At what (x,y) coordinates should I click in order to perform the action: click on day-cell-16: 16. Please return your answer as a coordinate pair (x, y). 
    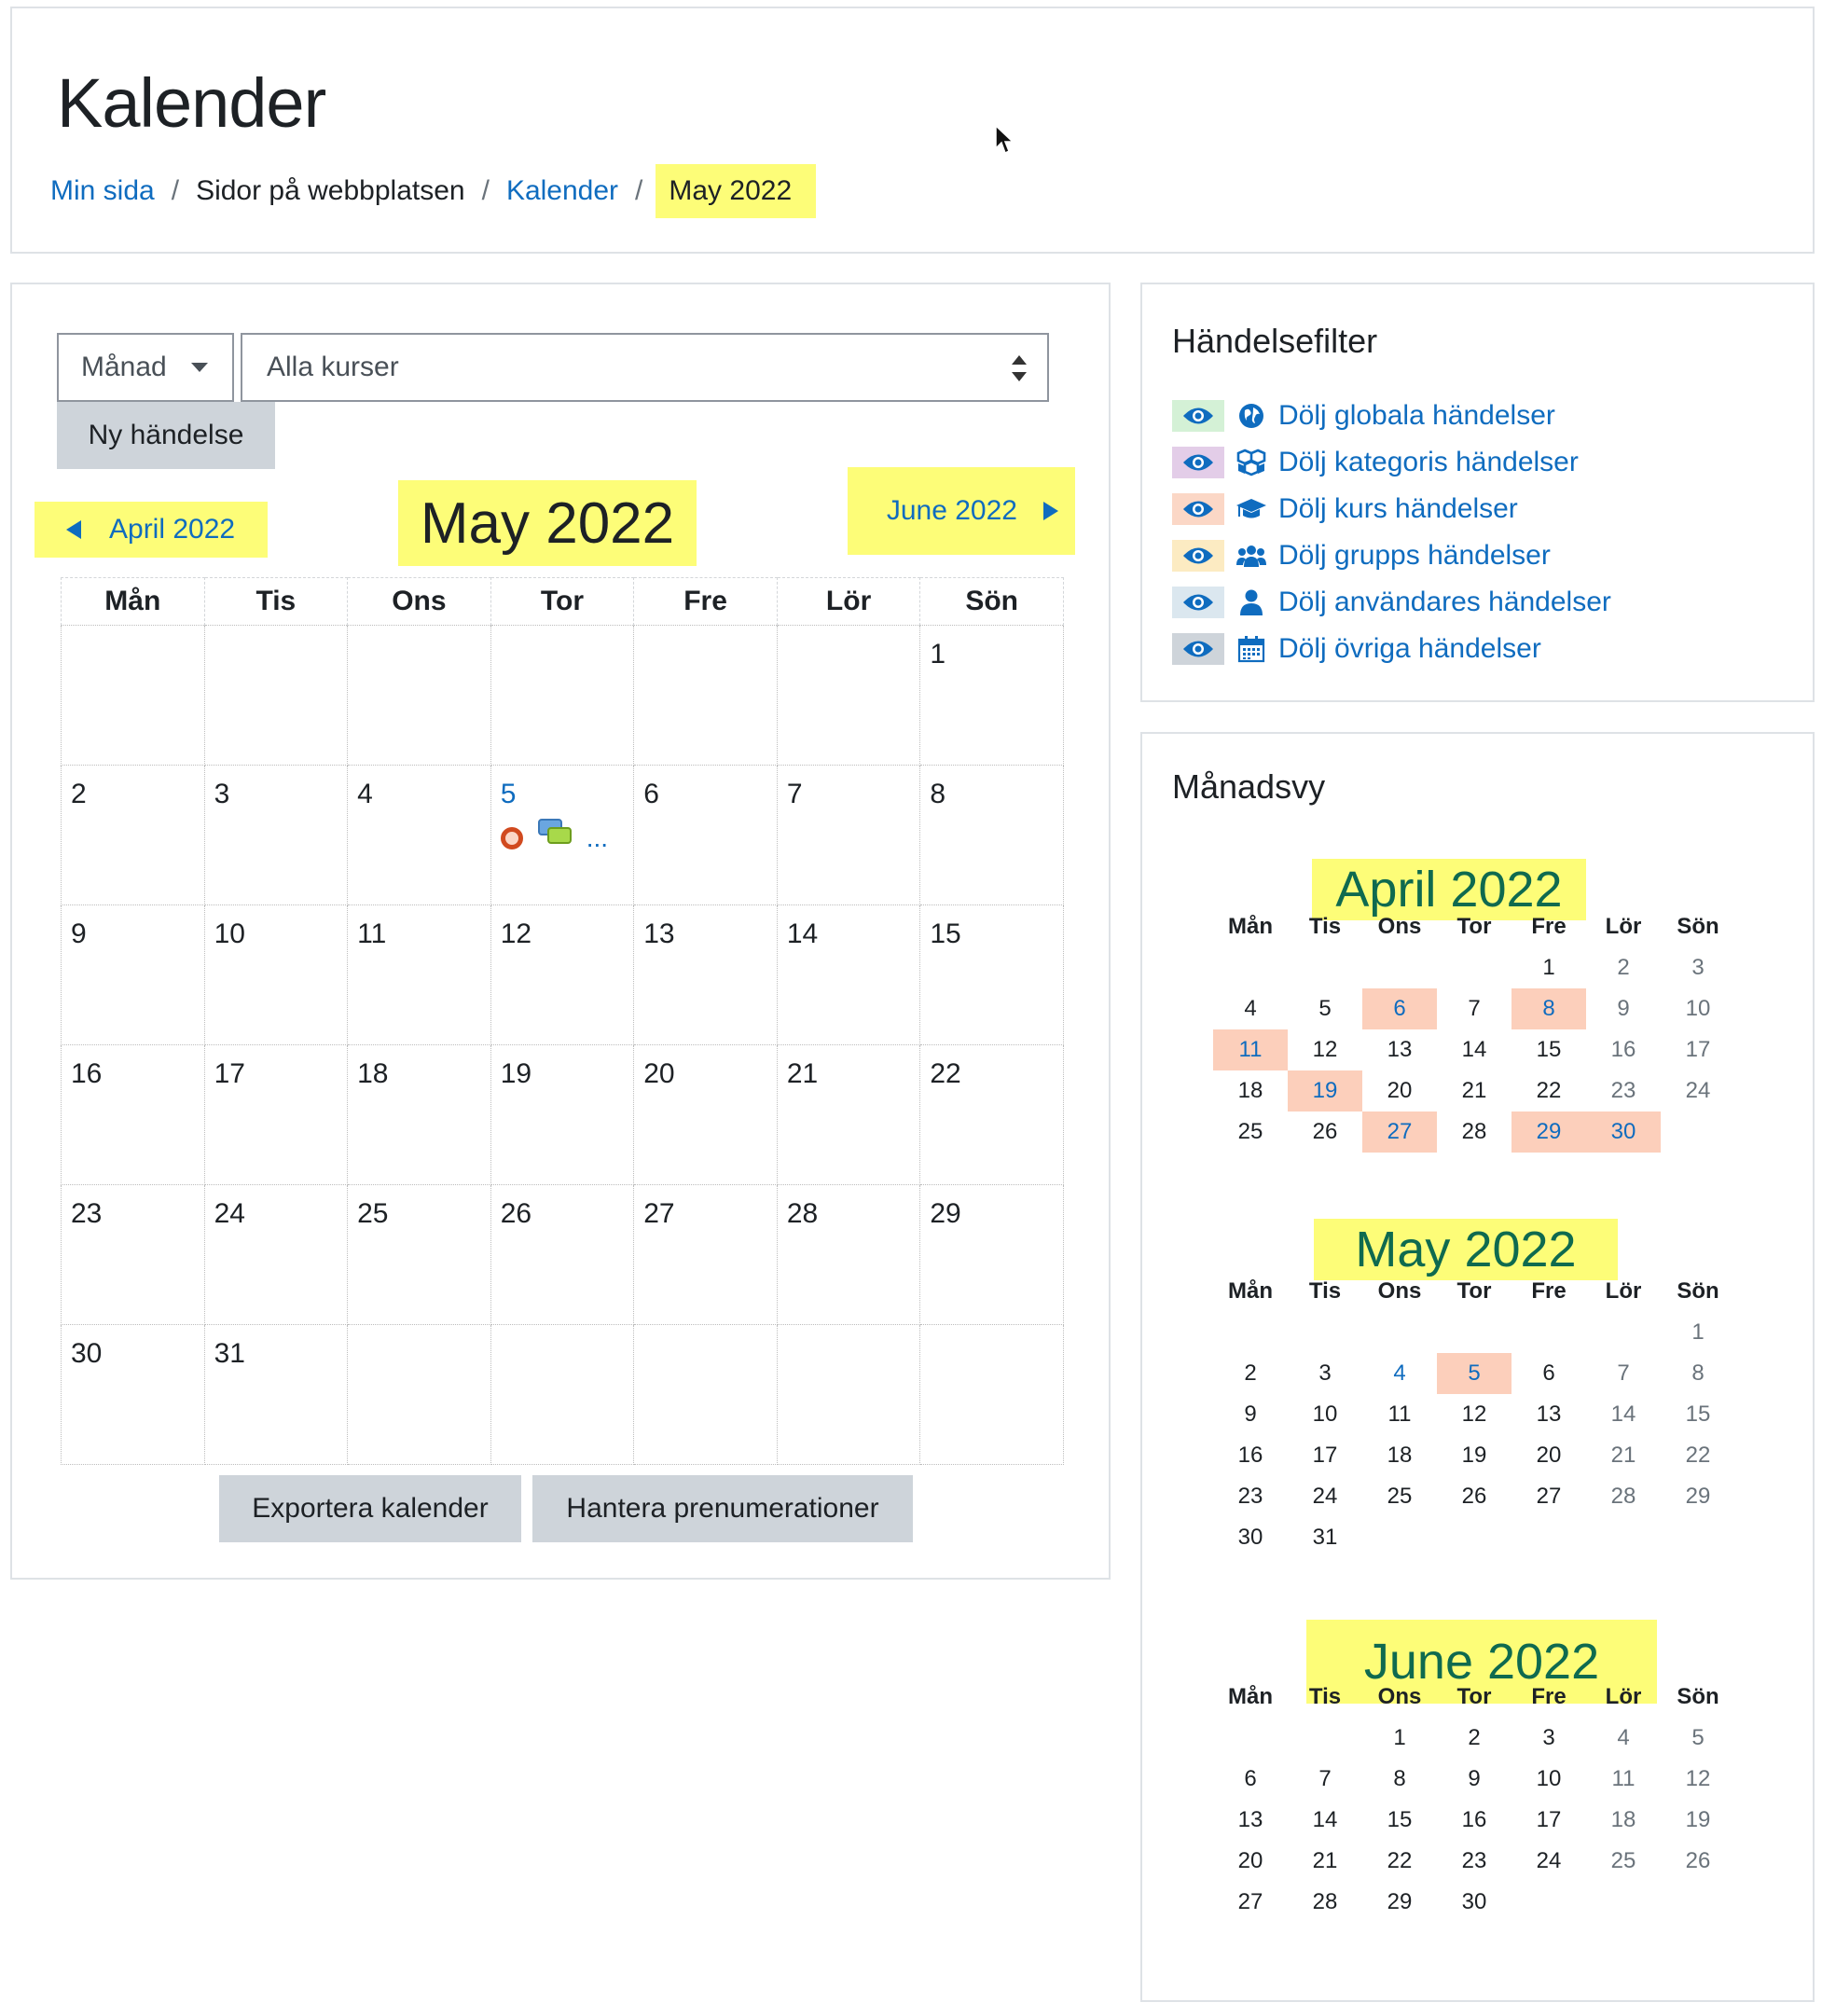
    Looking at the image, I should click on (133, 1114).